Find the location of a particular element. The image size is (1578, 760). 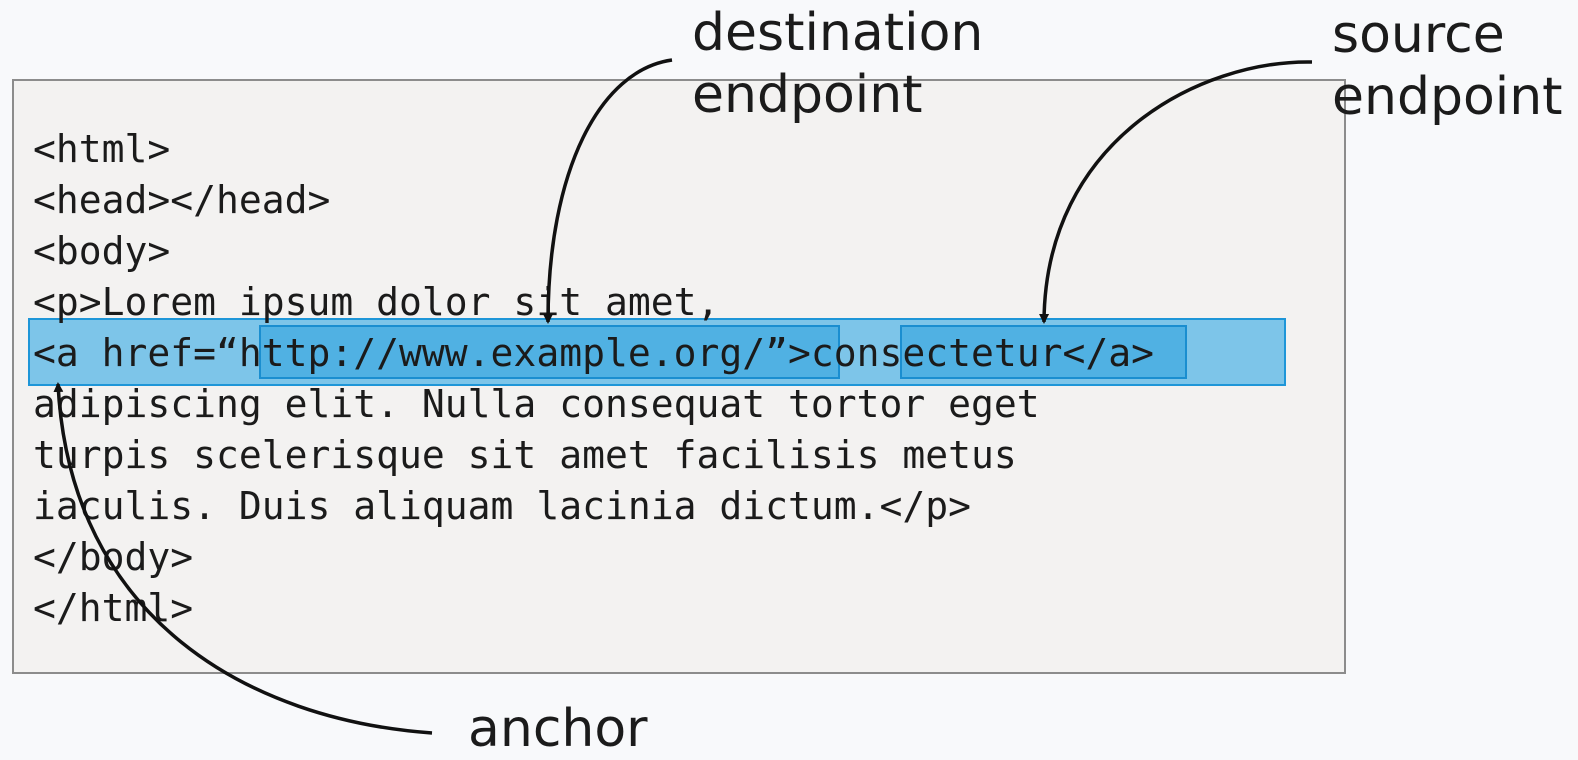

anchor-label: anchor is located at coordinates (558, 729).